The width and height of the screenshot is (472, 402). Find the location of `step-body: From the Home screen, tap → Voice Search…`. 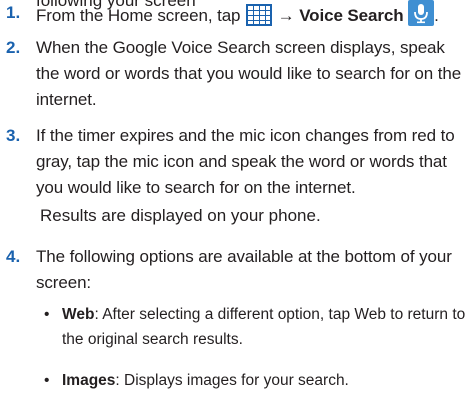

step-body: From the Home screen, tap → Voice Search… is located at coordinates (252, 17).